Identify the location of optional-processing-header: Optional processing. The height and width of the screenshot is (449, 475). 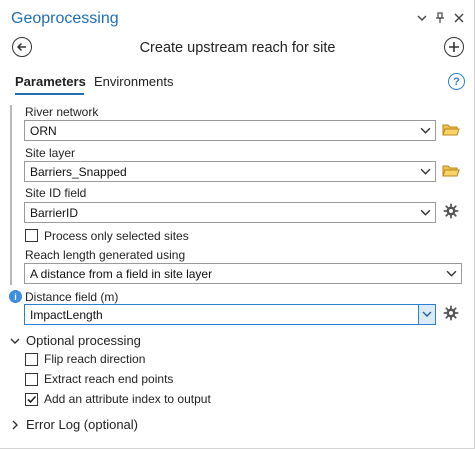
(75, 340).